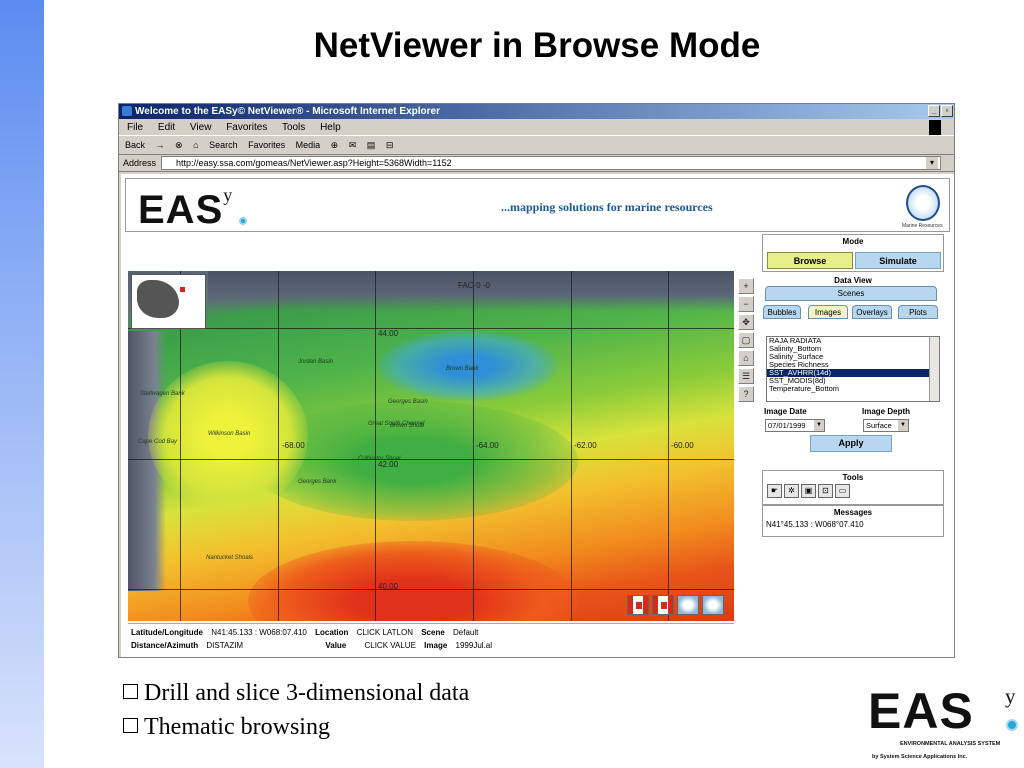 The width and height of the screenshot is (1024, 768). What do you see at coordinates (853, 512) in the screenshot?
I see `messages-title: Messages` at bounding box center [853, 512].